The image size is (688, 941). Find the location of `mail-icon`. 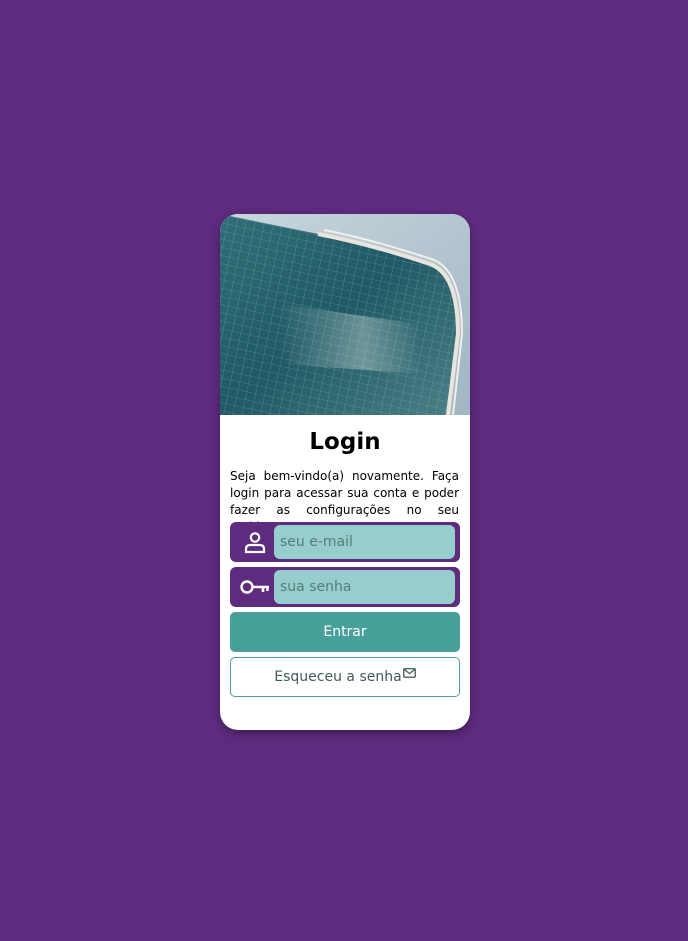

mail-icon is located at coordinates (409, 674).